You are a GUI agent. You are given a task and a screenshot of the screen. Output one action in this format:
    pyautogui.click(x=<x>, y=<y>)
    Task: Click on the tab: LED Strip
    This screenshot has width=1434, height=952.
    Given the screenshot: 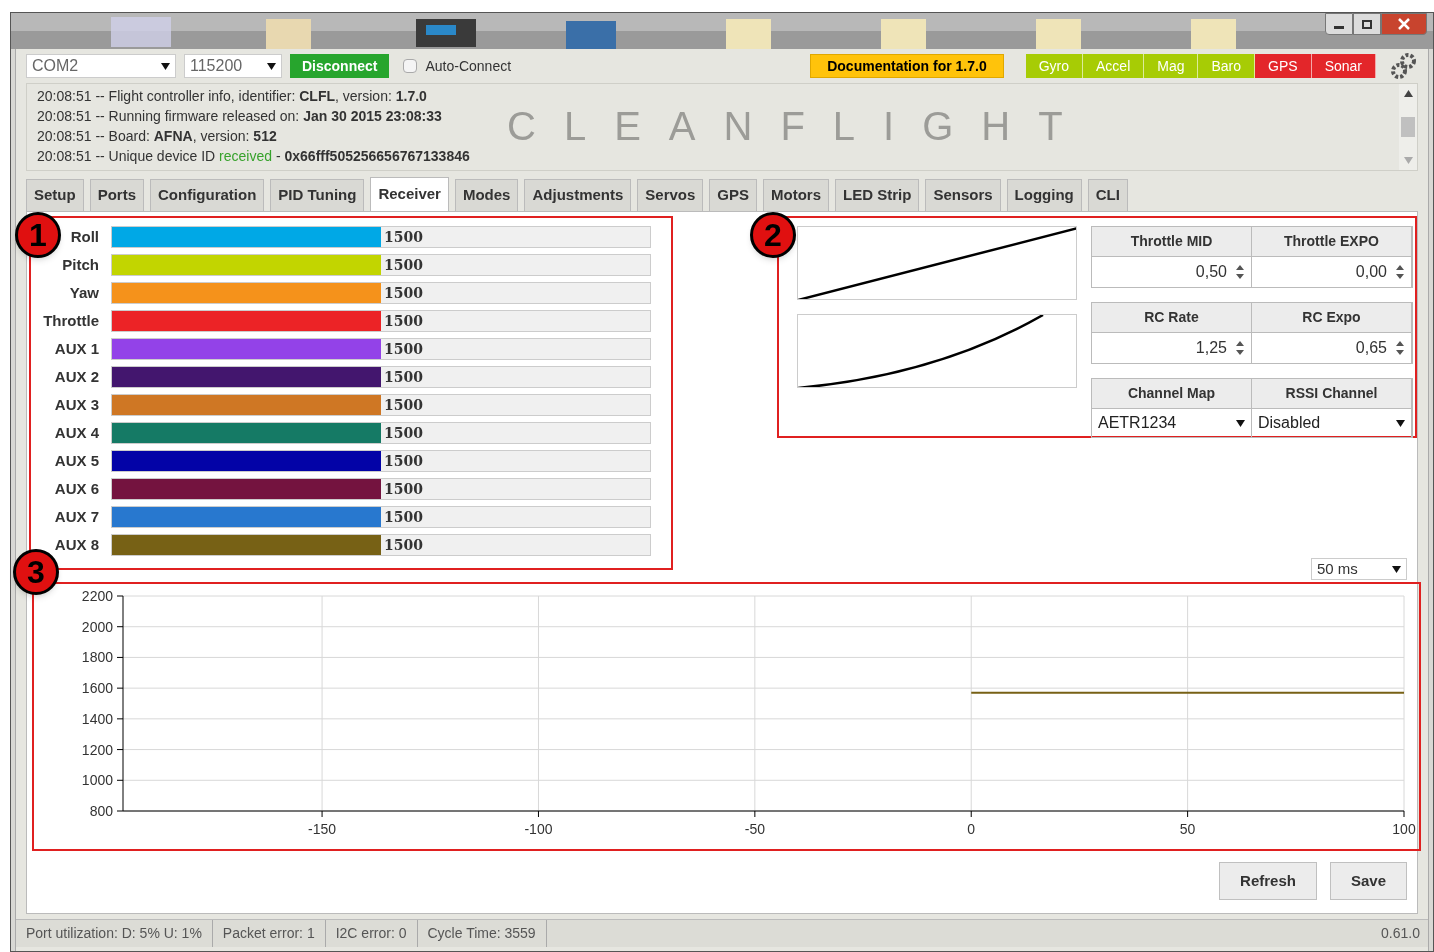 What is the action you would take?
    pyautogui.click(x=877, y=195)
    